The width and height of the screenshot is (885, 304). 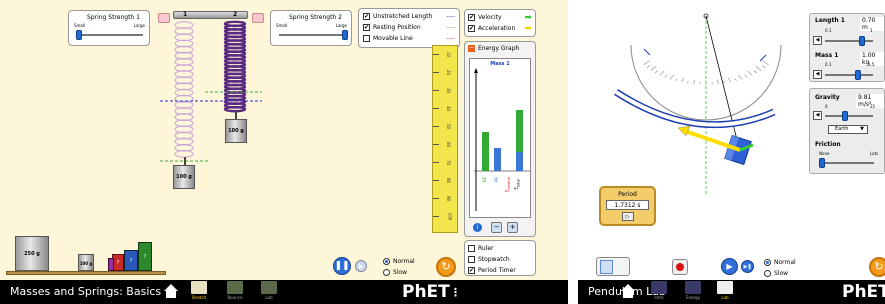 What do you see at coordinates (471, 259) in the screenshot?
I see `stopwatch-checkbox` at bounding box center [471, 259].